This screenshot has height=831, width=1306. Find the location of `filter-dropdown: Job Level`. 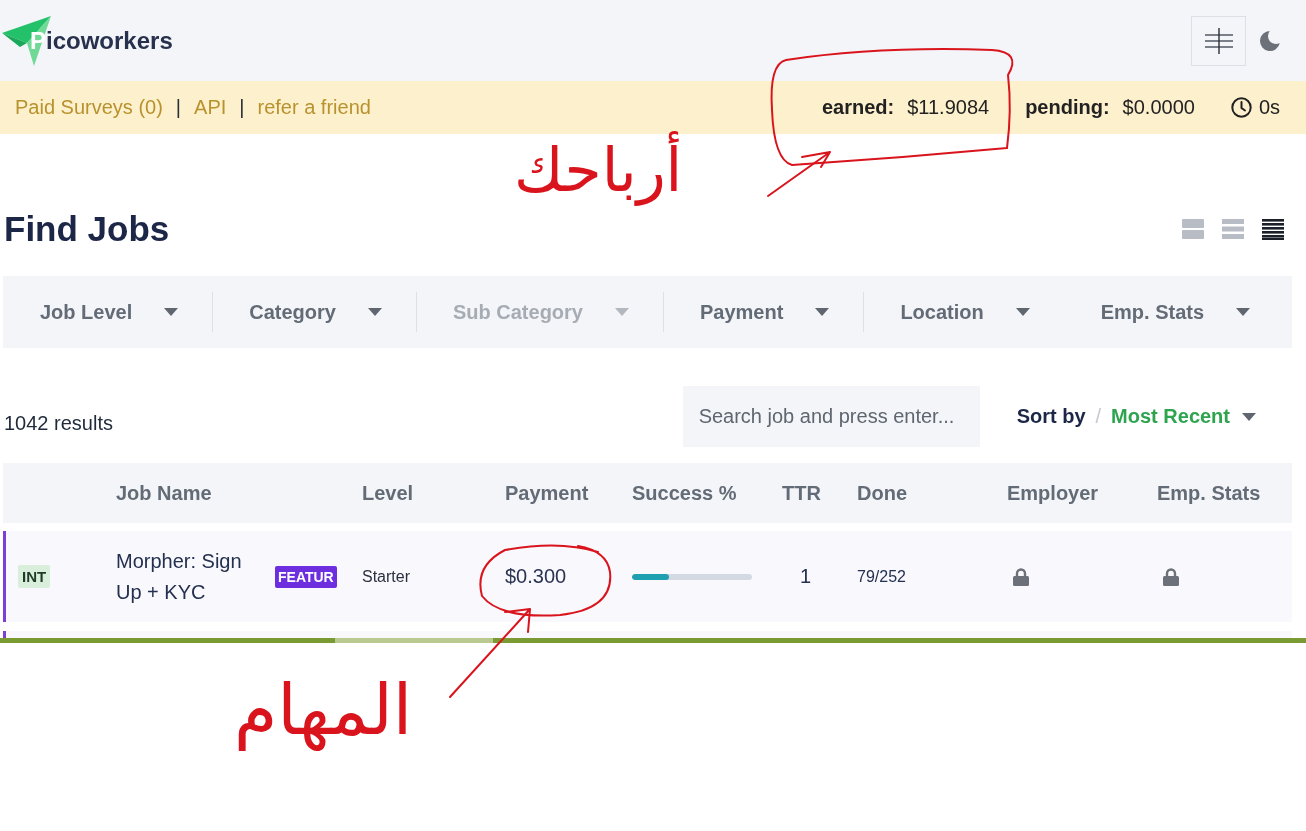

filter-dropdown: Job Level is located at coordinates (108, 312).